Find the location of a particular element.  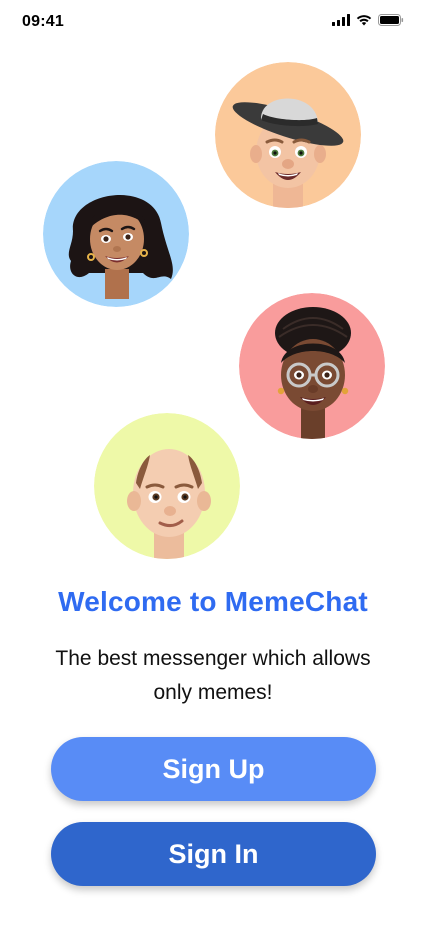

avatar-man-hat is located at coordinates (288, 135).